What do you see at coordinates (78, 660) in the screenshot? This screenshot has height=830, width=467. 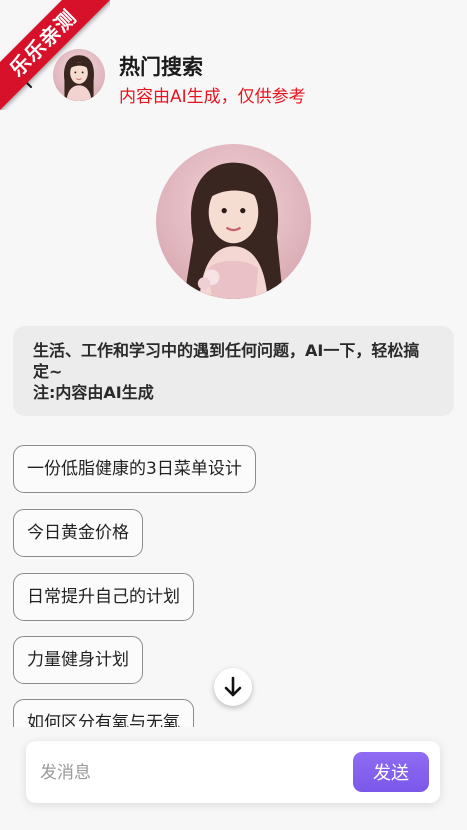 I see `suggestion-chip: 力量健身计划` at bounding box center [78, 660].